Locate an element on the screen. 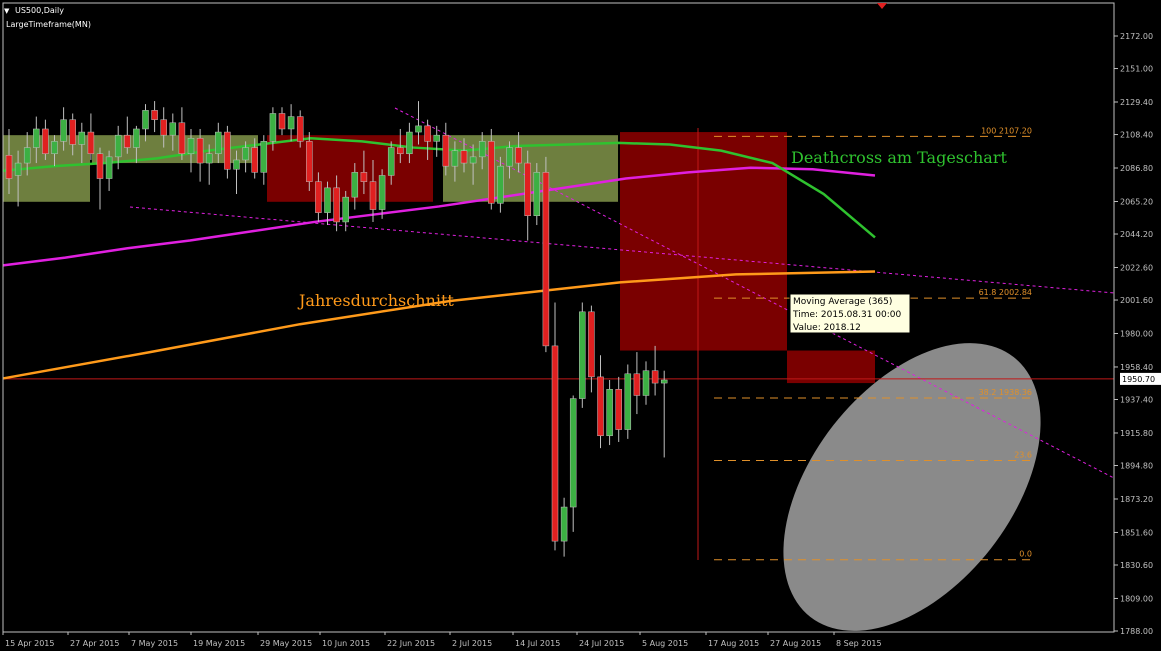  y-tick-label: 1937.40 is located at coordinates (1136, 400).